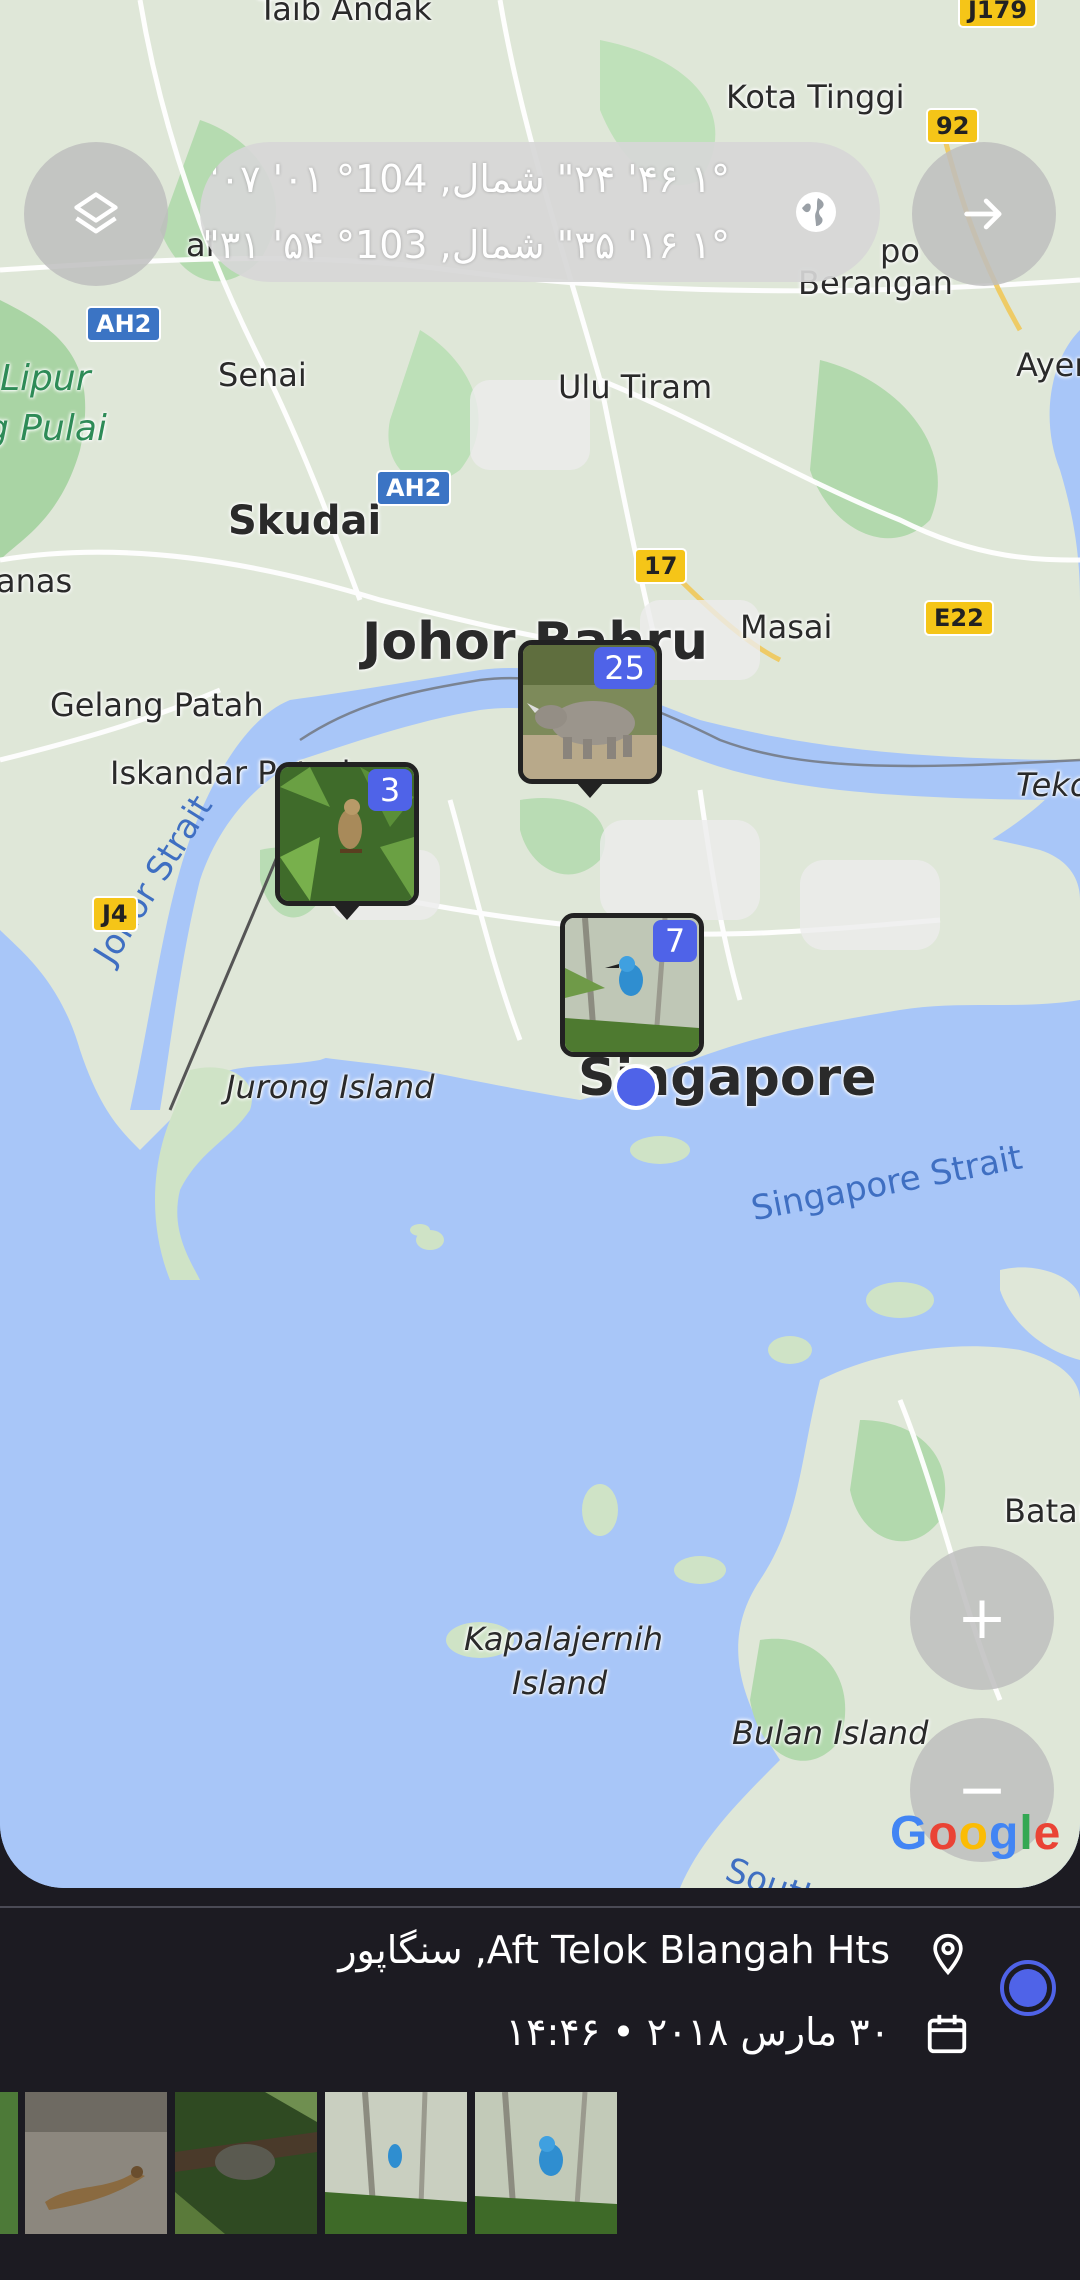 The width and height of the screenshot is (1080, 2280). What do you see at coordinates (959, 618) in the screenshot?
I see `road-shield: E22` at bounding box center [959, 618].